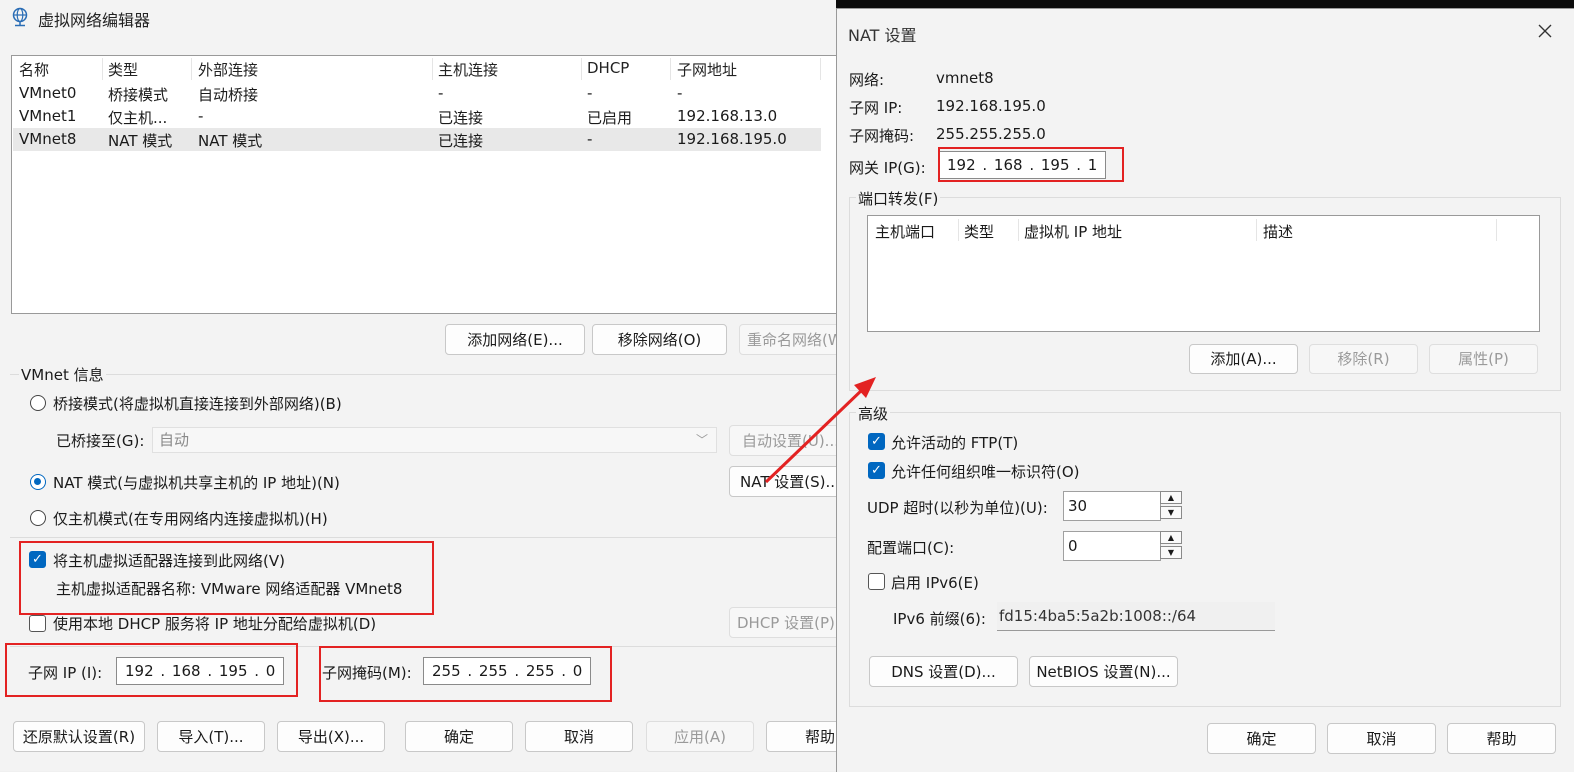 This screenshot has height=772, width=1574. What do you see at coordinates (876, 441) in the screenshot?
I see `allow-ftp-checkbox: ✓` at bounding box center [876, 441].